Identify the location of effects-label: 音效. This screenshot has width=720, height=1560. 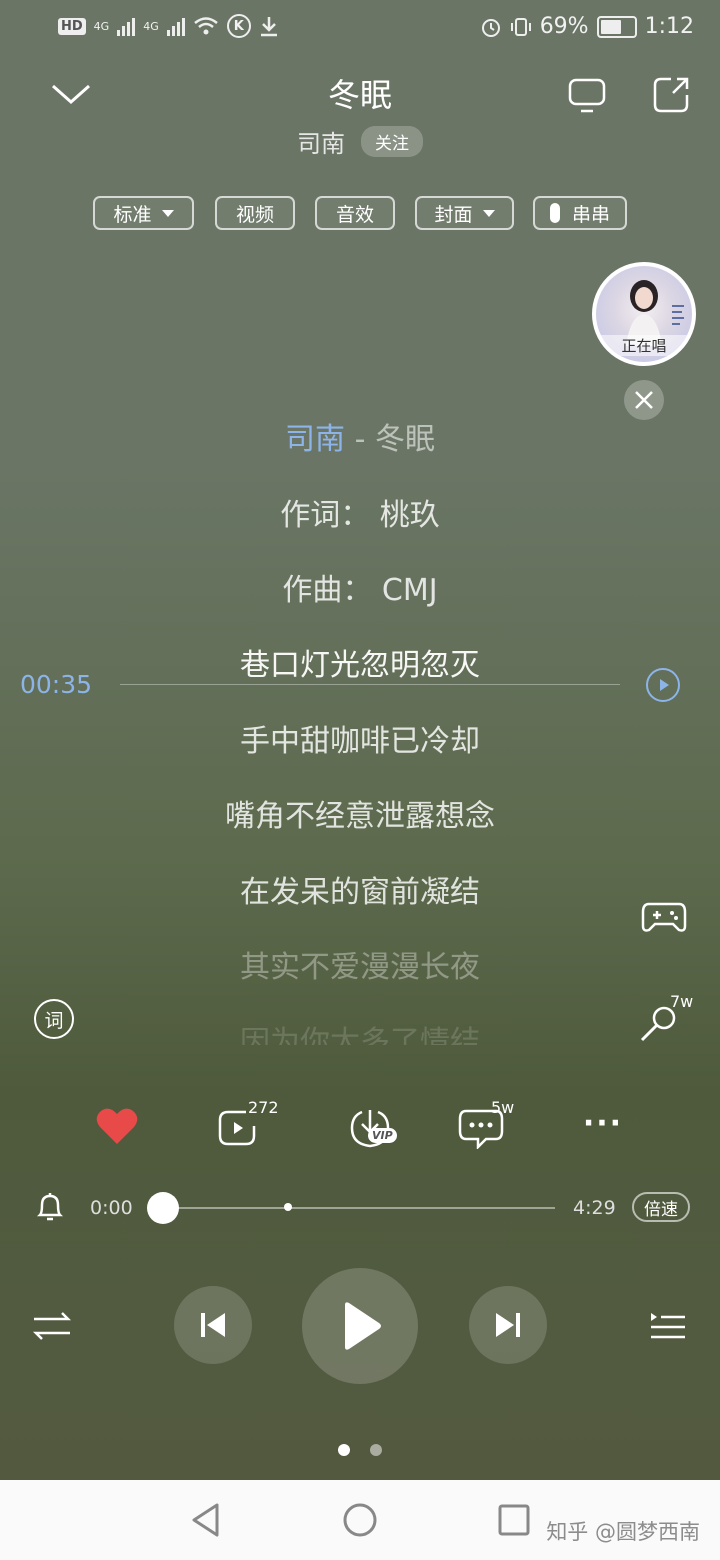
(354, 214).